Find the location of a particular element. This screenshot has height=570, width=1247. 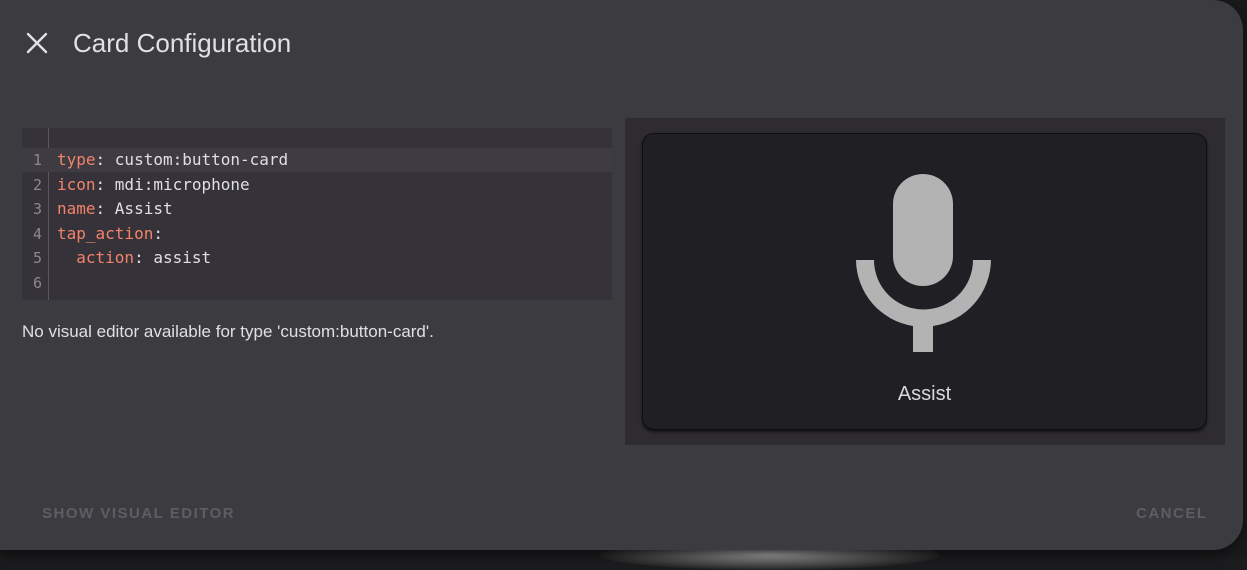

yaml-value: custom:button-card is located at coordinates (201, 159).